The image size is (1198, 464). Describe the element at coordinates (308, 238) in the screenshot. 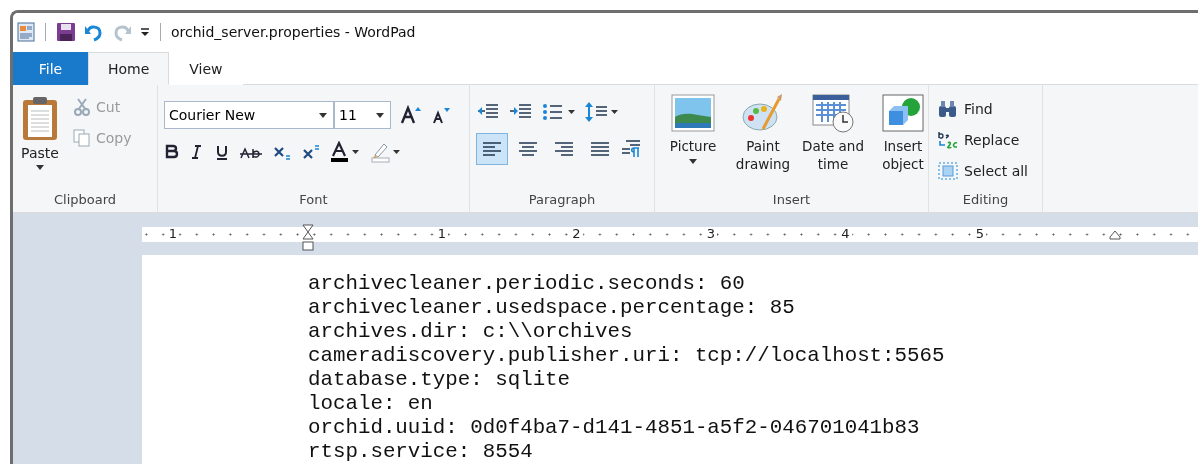

I see `indent-marker-icon` at that location.